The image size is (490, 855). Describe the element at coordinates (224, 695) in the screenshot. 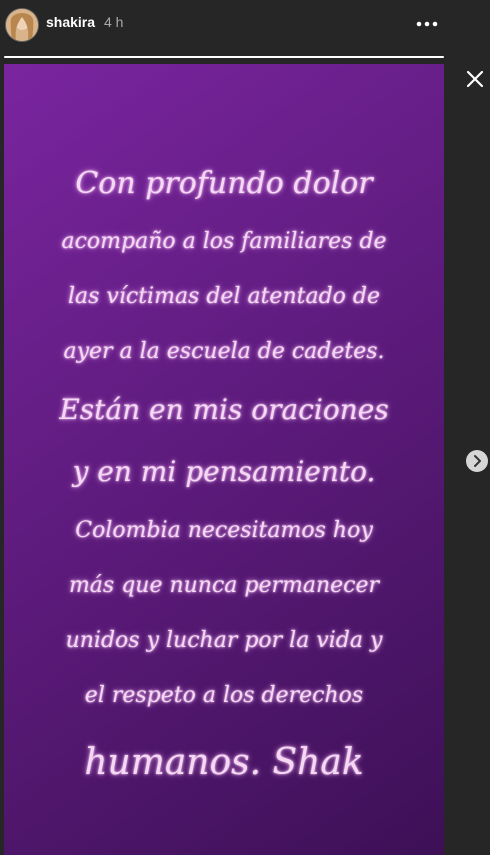

I see `story-line: el respeto a los derechos` at that location.